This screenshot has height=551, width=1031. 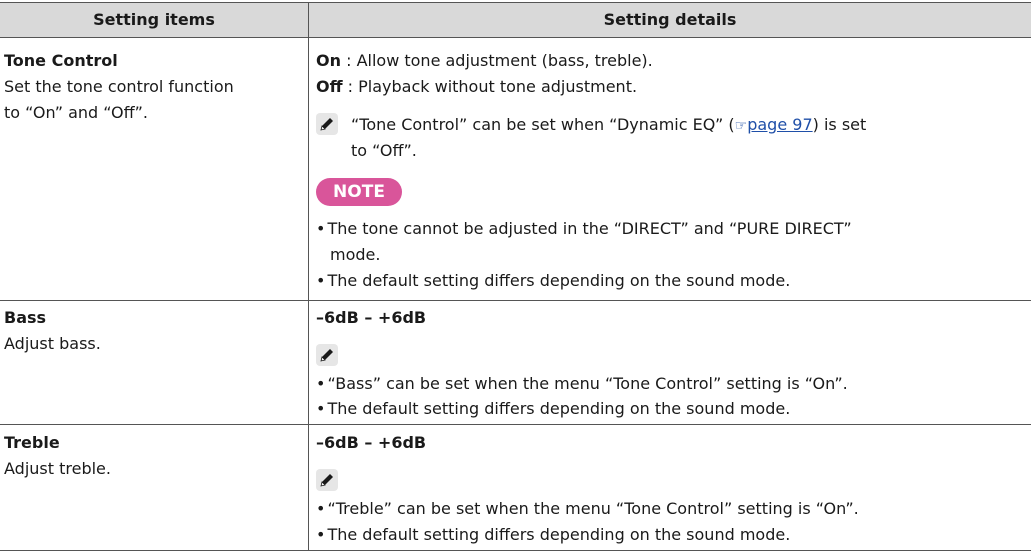 What do you see at coordinates (741, 126) in the screenshot?
I see `page-reference-icon: ☞` at bounding box center [741, 126].